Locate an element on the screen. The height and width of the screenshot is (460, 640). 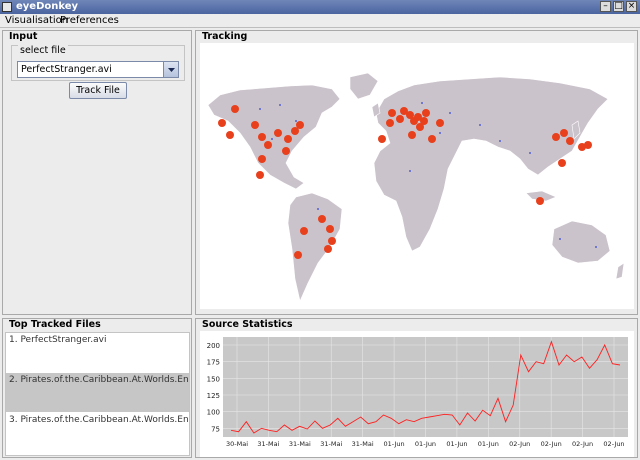
select-file-group: select file PerfectStranger.avi is located at coordinates (98, 63).